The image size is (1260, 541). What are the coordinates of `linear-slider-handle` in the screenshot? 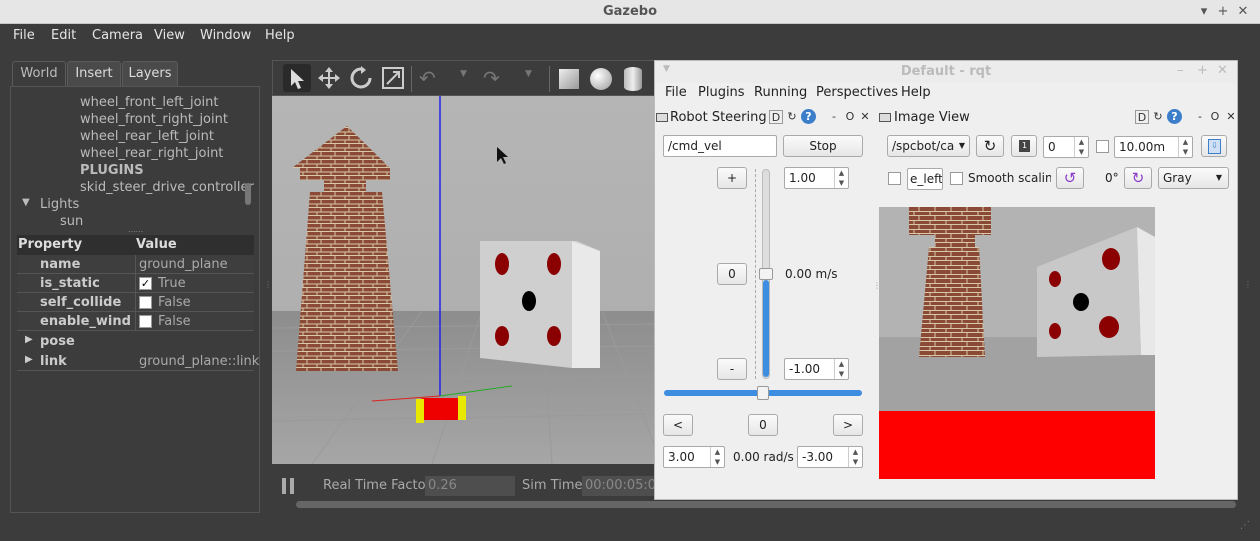 It's located at (766, 274).